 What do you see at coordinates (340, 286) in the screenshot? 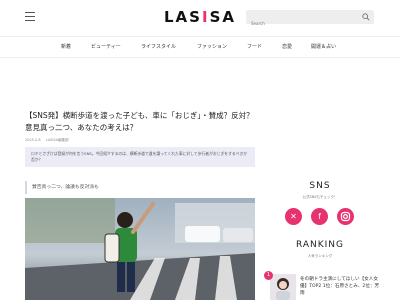
I see `ranking-item-title: 冬の朝ドラ主演にしてほしい【女人女優】TOP2 1位：石原さとみ、2位：芳雨` at bounding box center [340, 286].